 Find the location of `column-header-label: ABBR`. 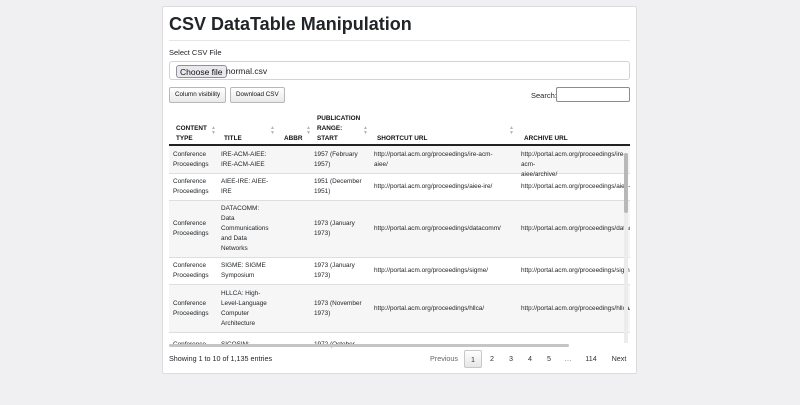

column-header-label: ABBR is located at coordinates (293, 138).